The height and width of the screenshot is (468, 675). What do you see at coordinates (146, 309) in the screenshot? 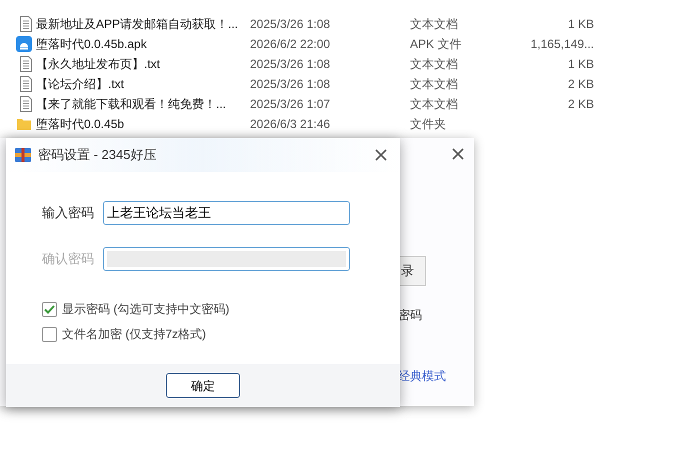
I see `option-label: 显示密码 (勾选可支持中文密码)` at bounding box center [146, 309].